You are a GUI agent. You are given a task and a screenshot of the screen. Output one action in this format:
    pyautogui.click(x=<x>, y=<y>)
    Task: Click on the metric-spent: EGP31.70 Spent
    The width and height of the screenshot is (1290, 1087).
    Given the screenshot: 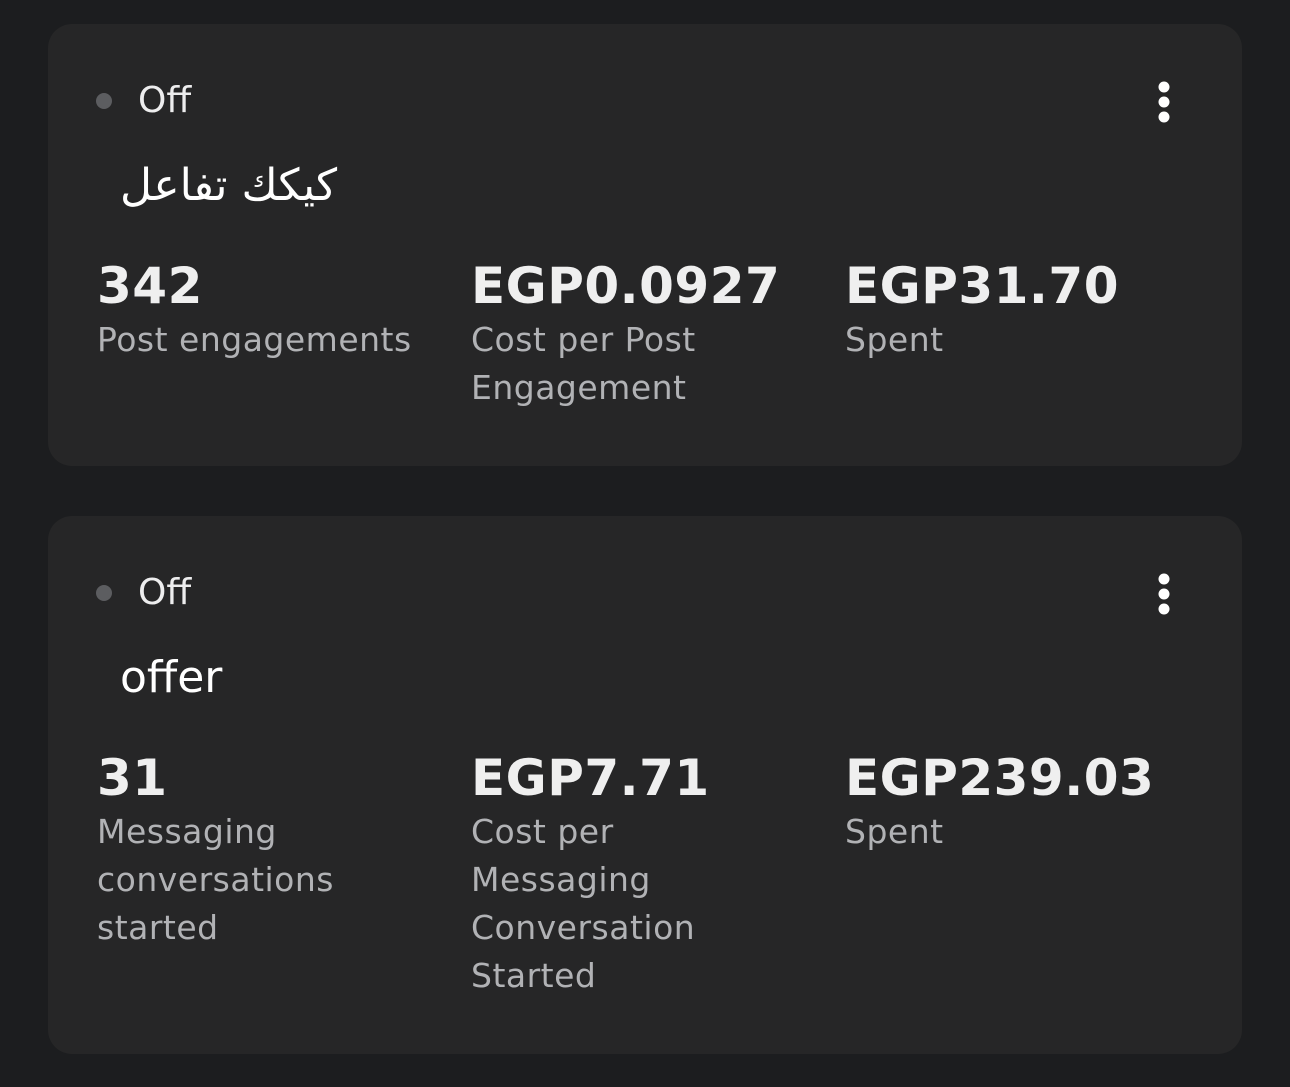 What is the action you would take?
    pyautogui.click(x=1015, y=309)
    